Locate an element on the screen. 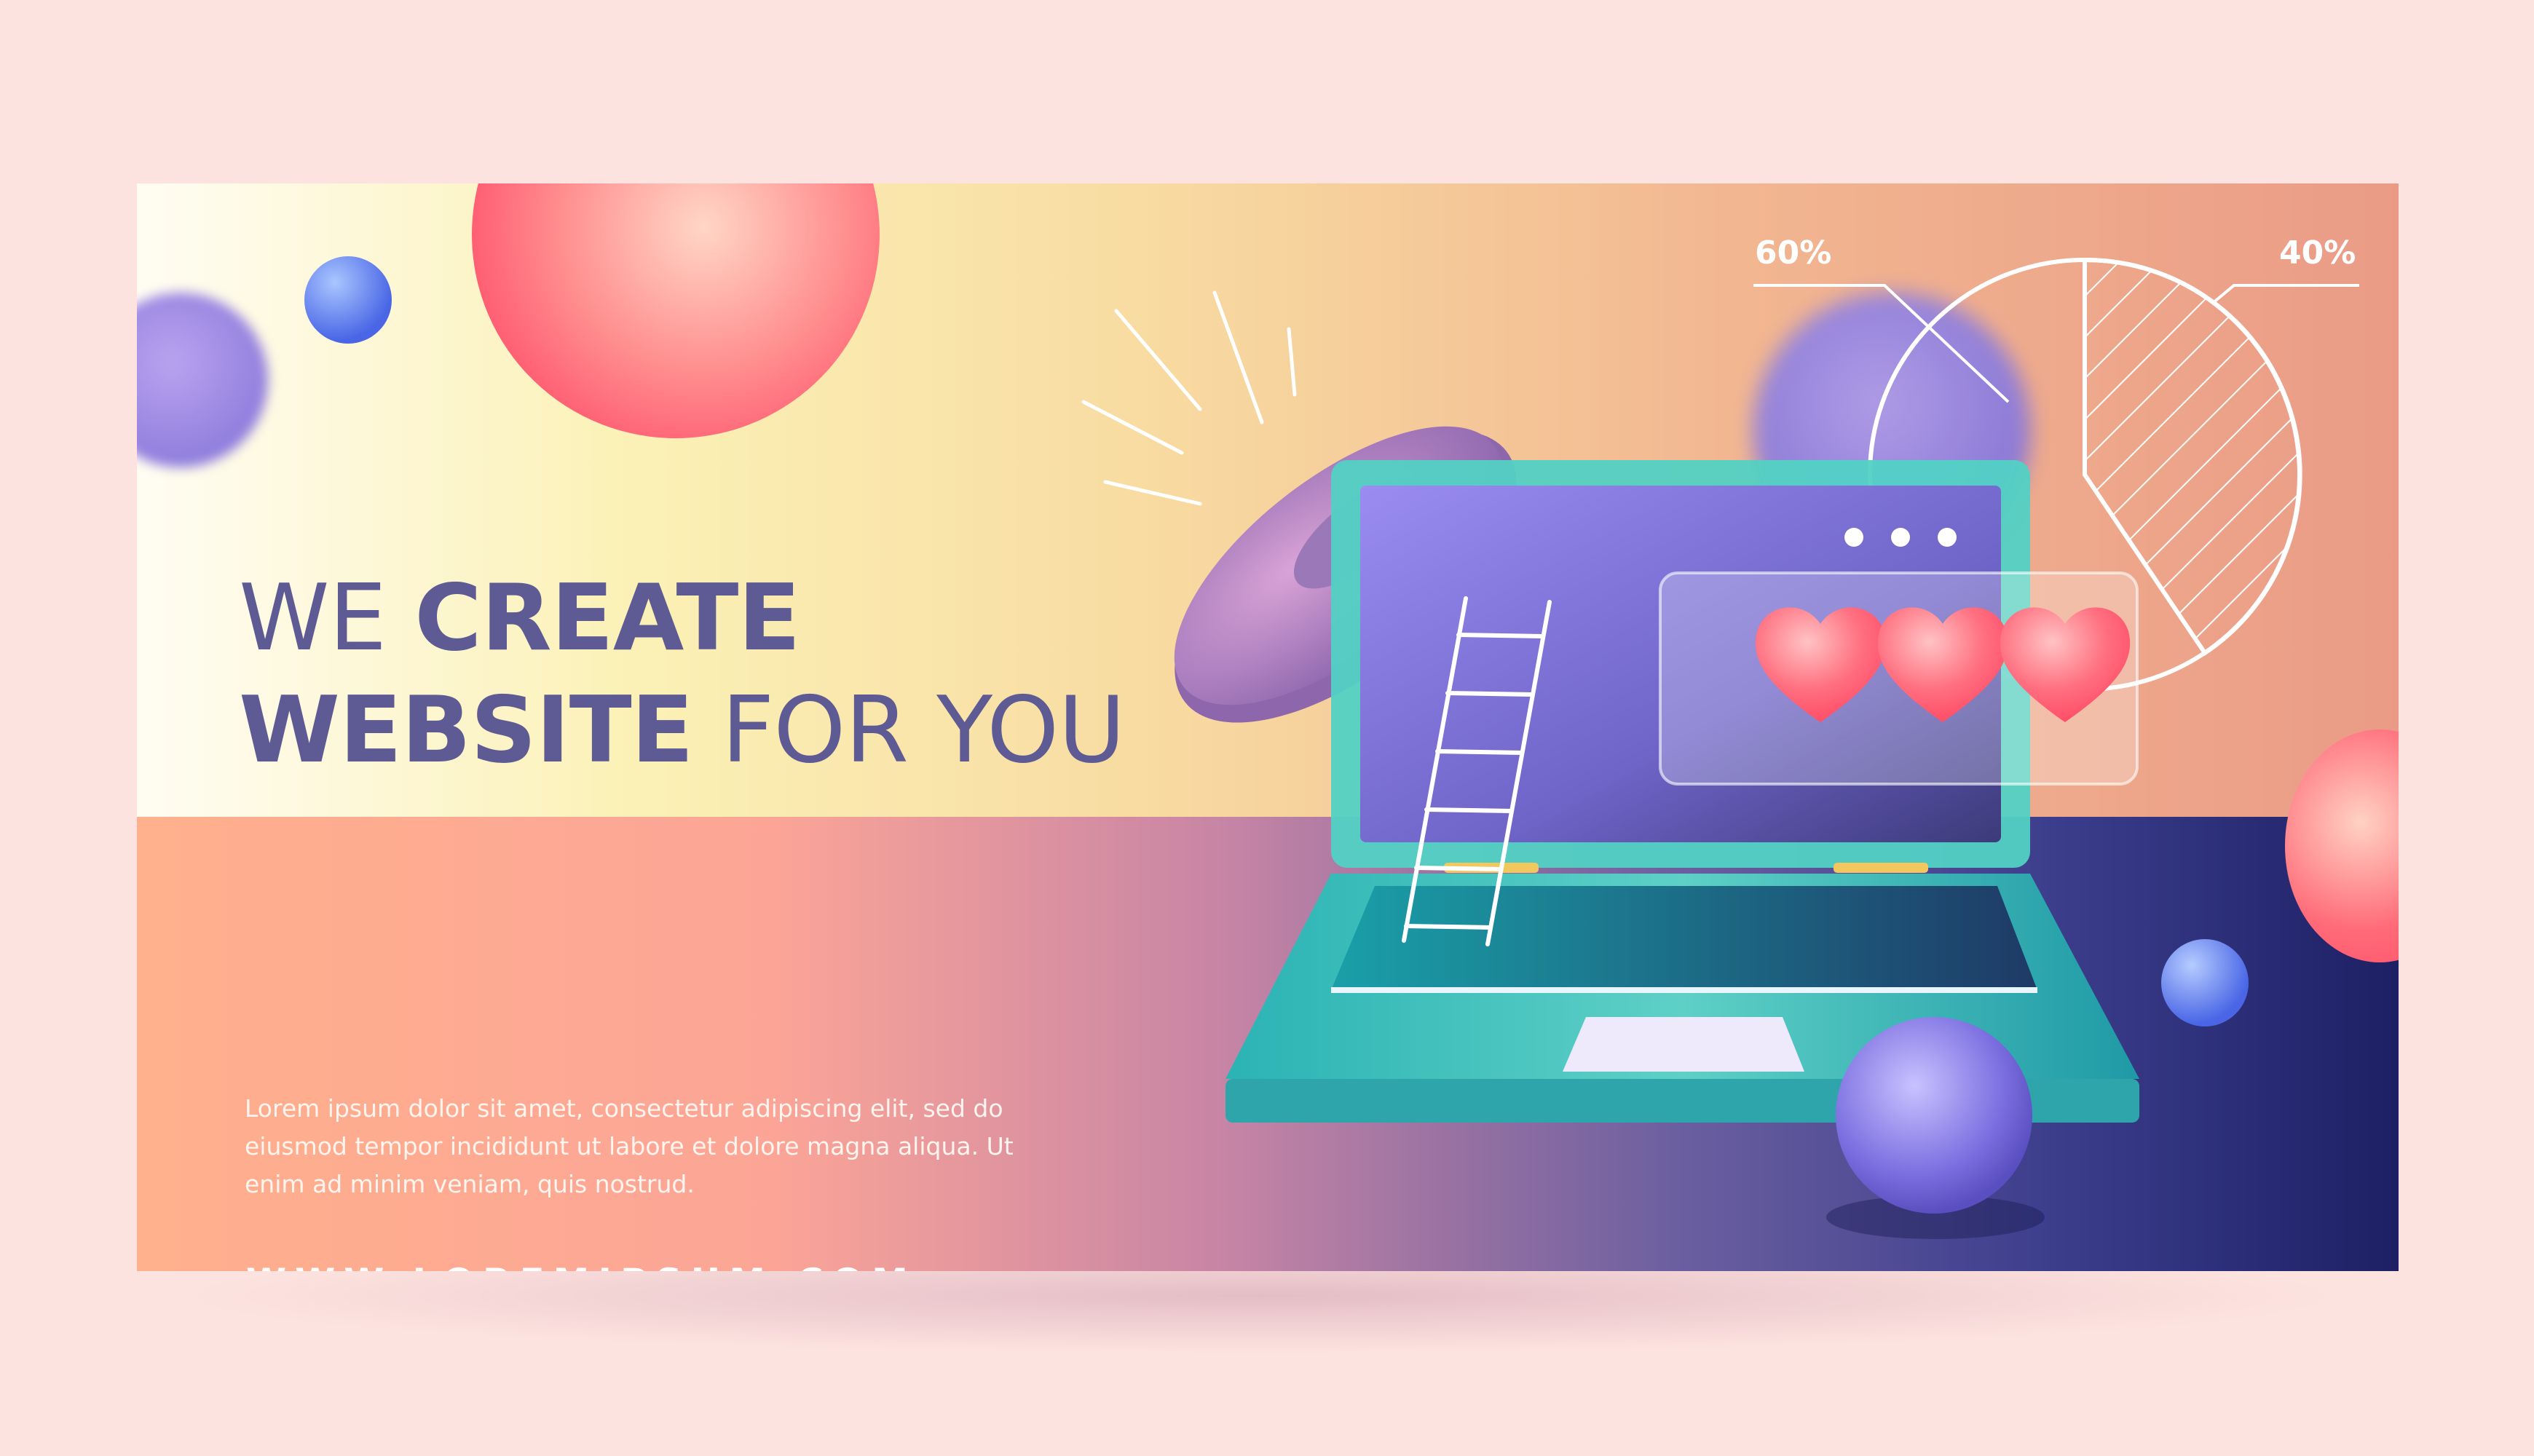 This screenshot has height=1456, width=2534. heart-icon is located at coordinates (1943, 664).